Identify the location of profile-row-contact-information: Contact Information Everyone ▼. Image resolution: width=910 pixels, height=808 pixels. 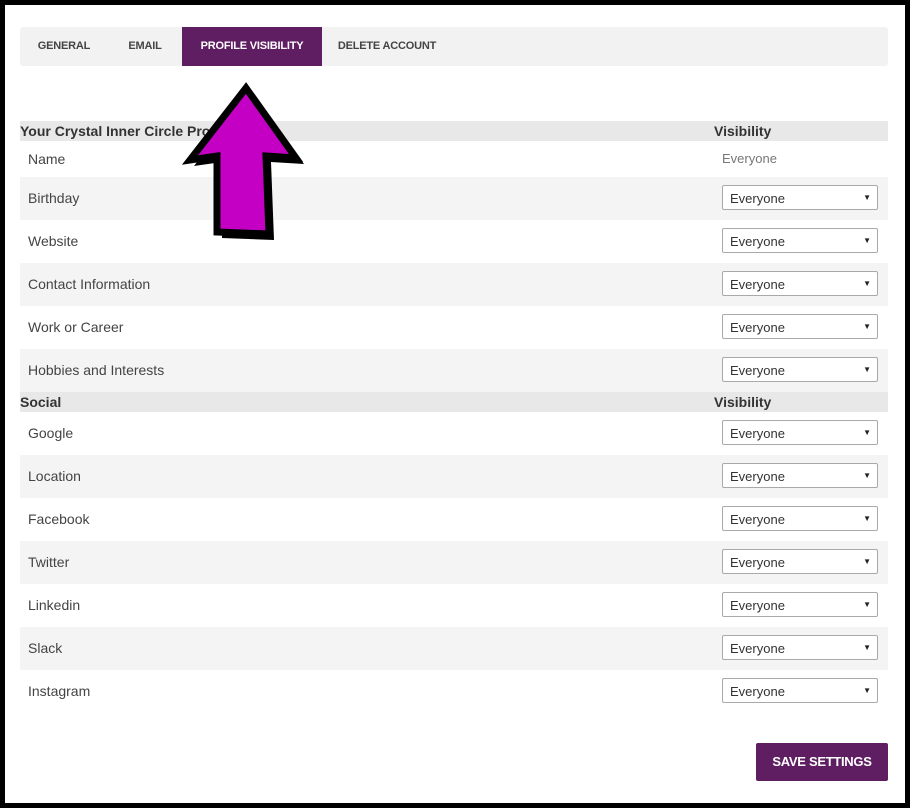
(454, 284).